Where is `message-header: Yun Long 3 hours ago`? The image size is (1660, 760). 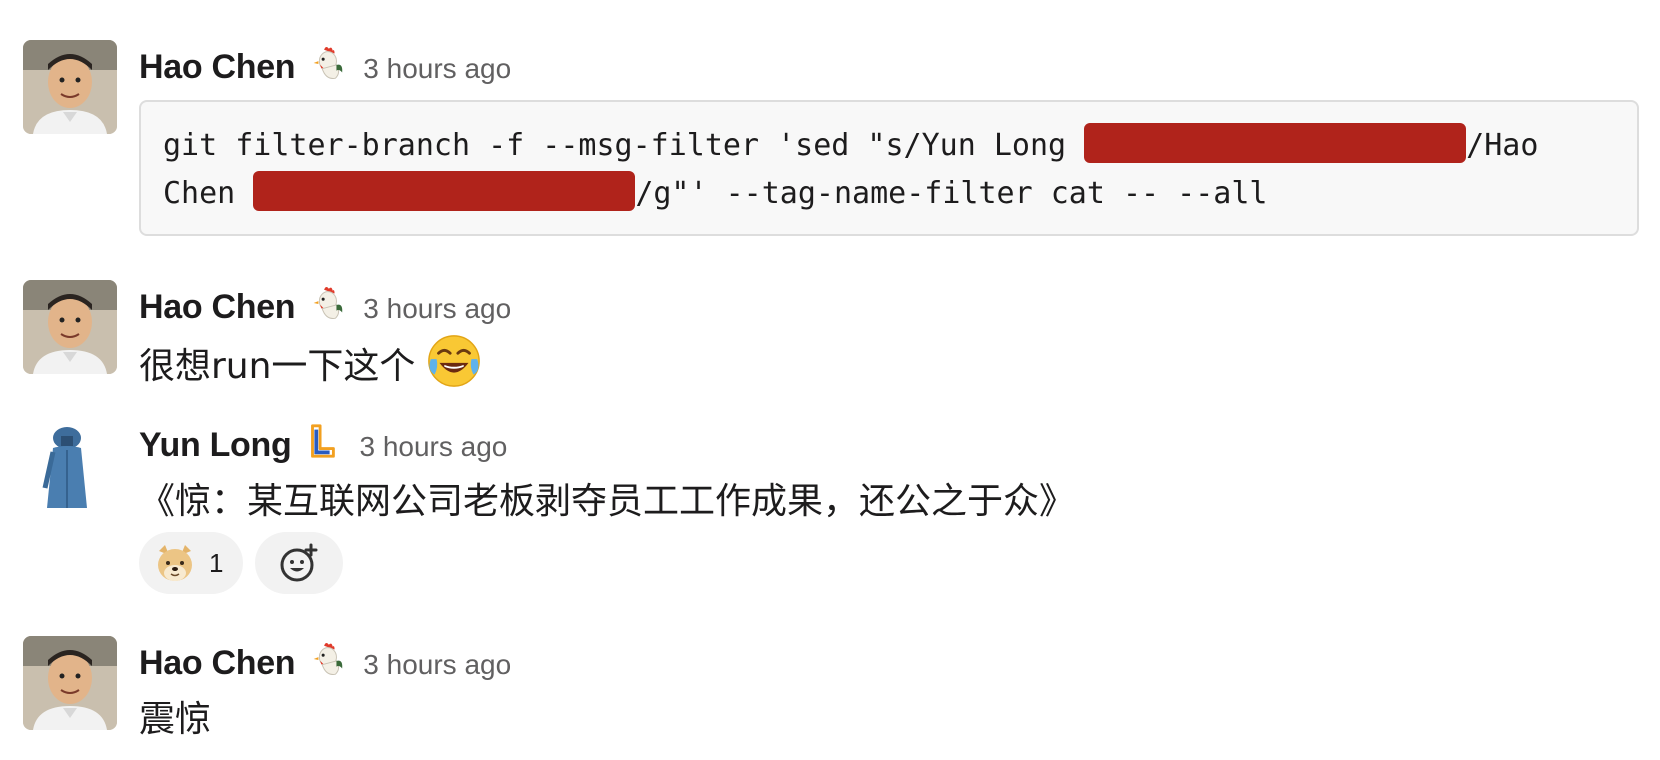 message-header: Yun Long 3 hours ago is located at coordinates (323, 441).